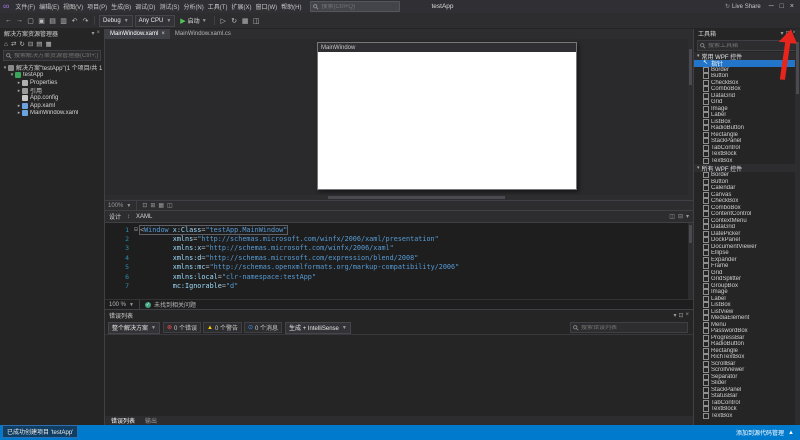  What do you see at coordinates (85, 21) in the screenshot?
I see `redo-icon: ↷` at bounding box center [85, 21].